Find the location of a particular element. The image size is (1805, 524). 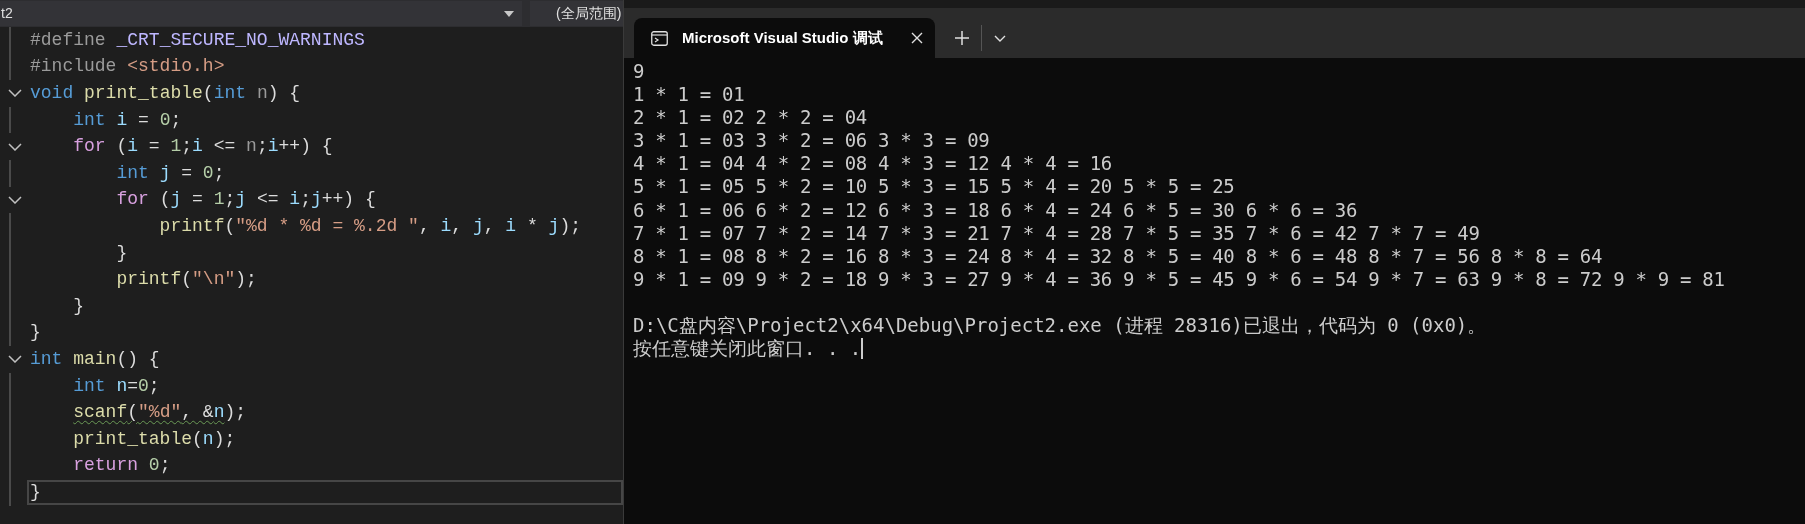

code-line: int i = 0; is located at coordinates (127, 120).